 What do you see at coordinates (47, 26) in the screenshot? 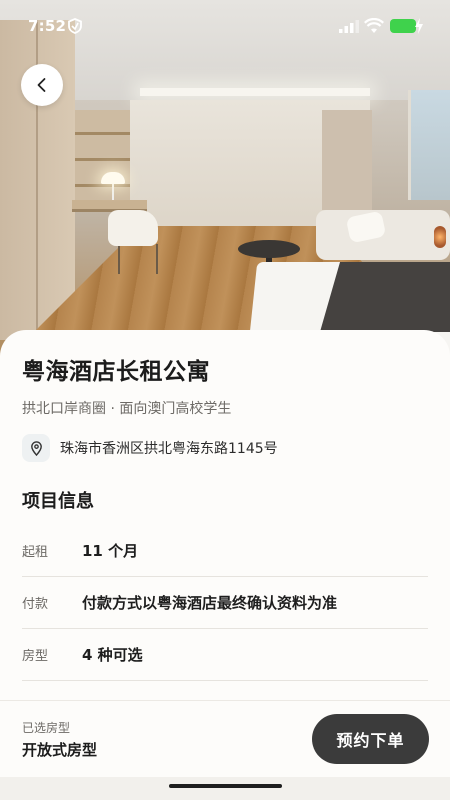
I see `status-time: 7:52` at bounding box center [47, 26].